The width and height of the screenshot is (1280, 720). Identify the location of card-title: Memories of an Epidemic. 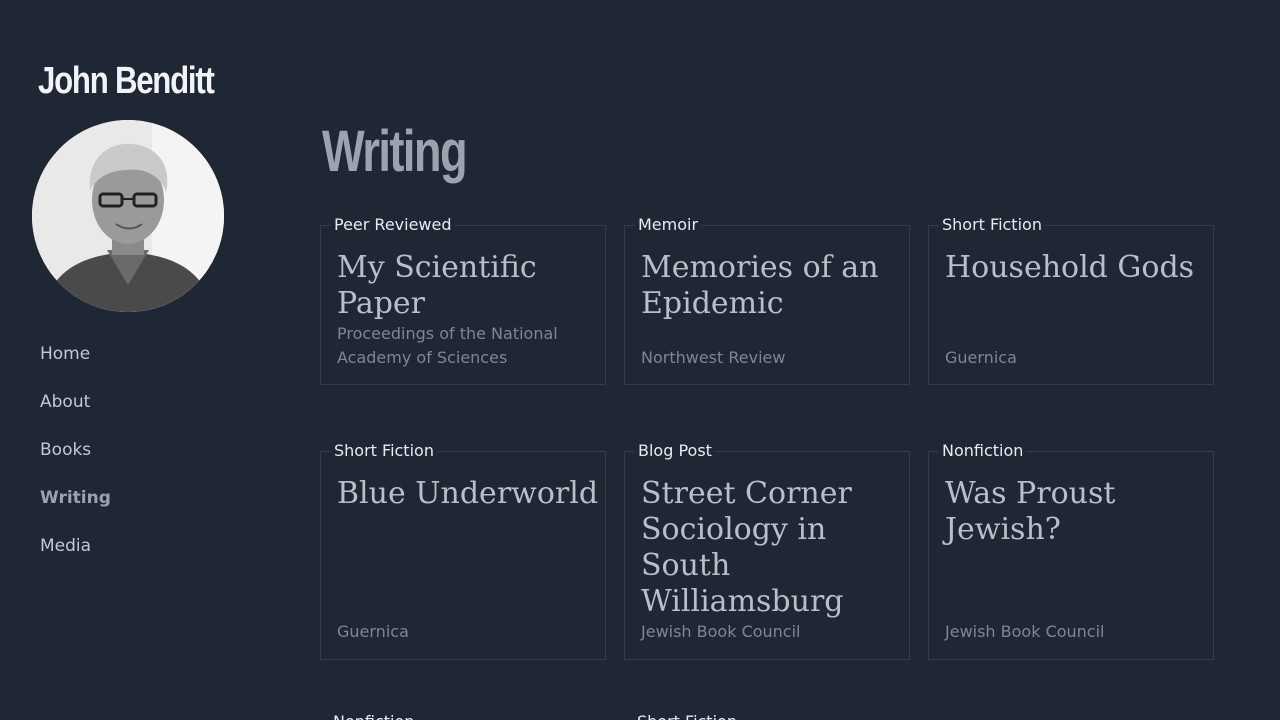
(772, 286).